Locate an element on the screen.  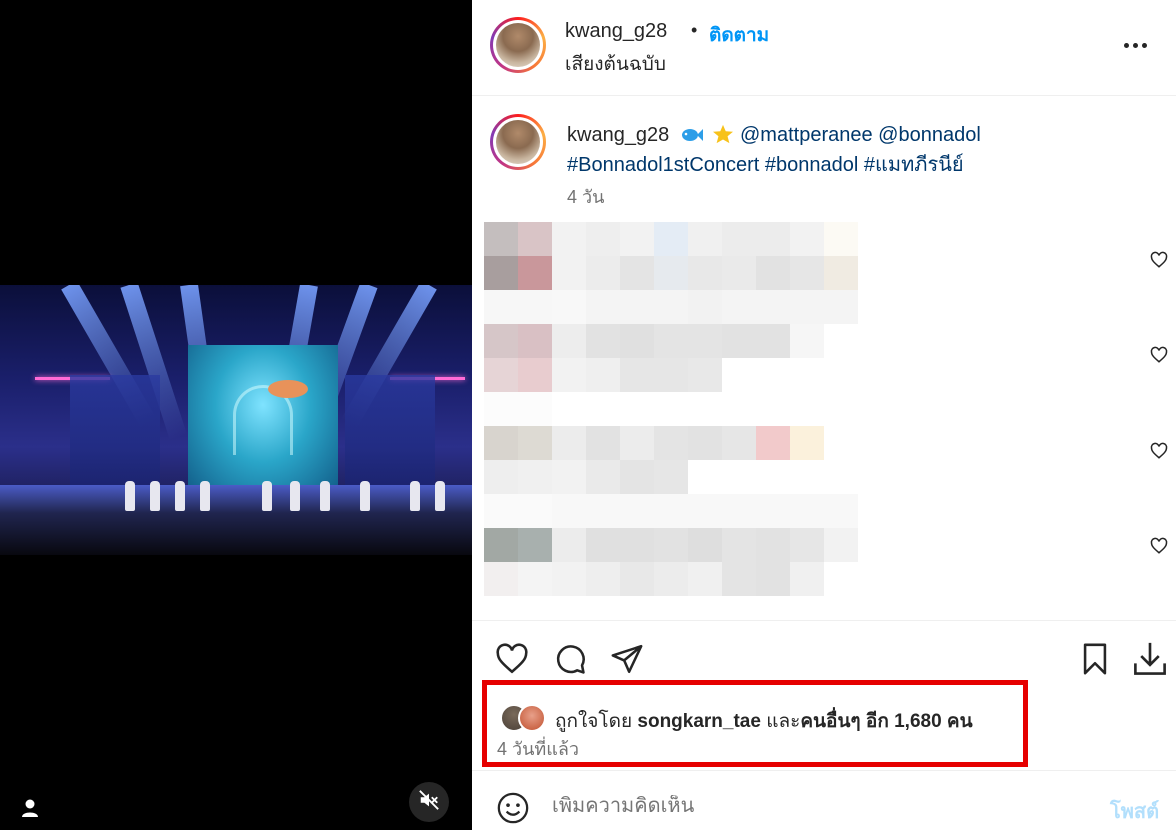
smiley-icon is located at coordinates (513, 808).